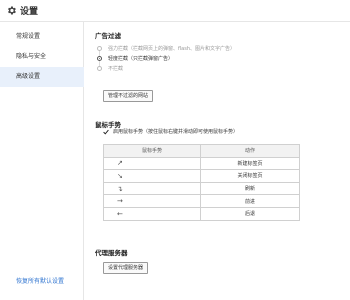  Describe the element at coordinates (42, 77) in the screenshot. I see `sidebar-item-advanced: 高级设置` at that location.